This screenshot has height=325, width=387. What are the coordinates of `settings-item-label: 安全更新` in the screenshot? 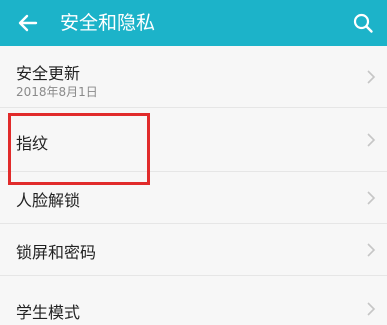 It's located at (48, 73).